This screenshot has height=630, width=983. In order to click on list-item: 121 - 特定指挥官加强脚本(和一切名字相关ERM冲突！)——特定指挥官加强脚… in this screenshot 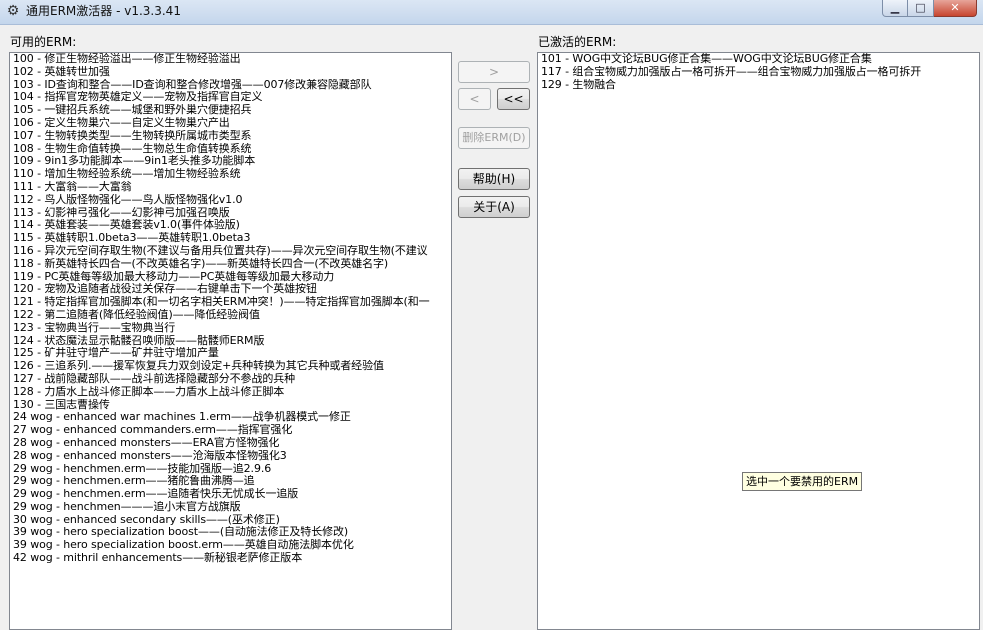, I will do `click(230, 302)`.